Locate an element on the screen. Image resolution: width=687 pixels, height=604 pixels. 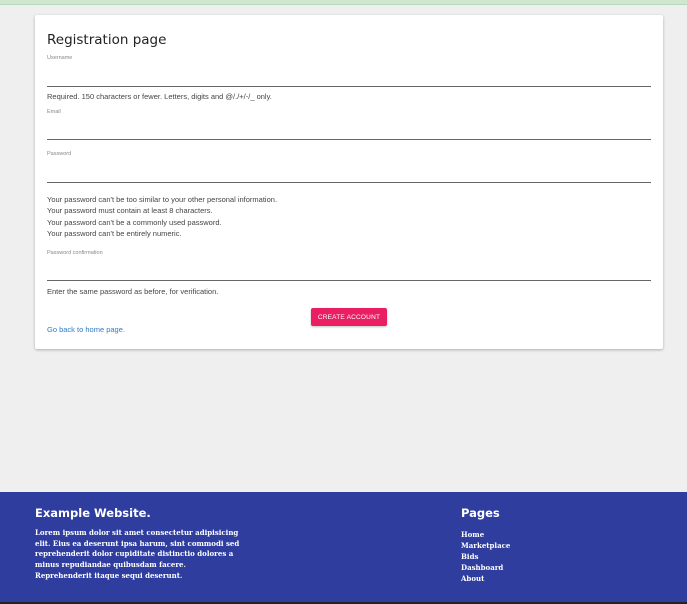
footer-link-item: Dashboard is located at coordinates (485, 567).